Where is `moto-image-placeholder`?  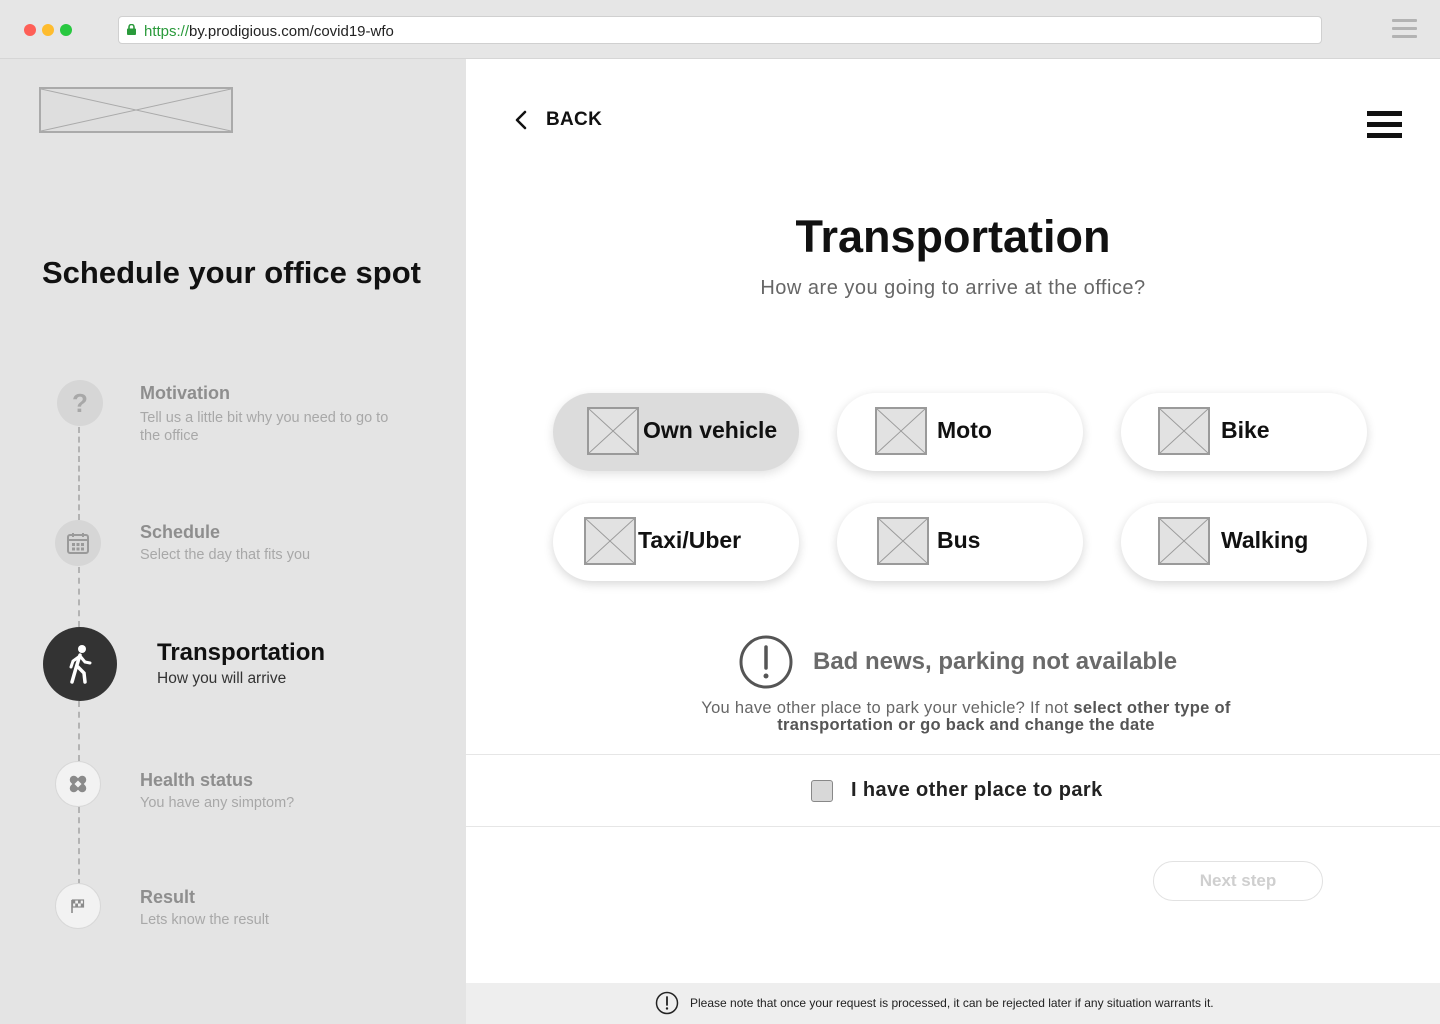
moto-image-placeholder is located at coordinates (901, 431).